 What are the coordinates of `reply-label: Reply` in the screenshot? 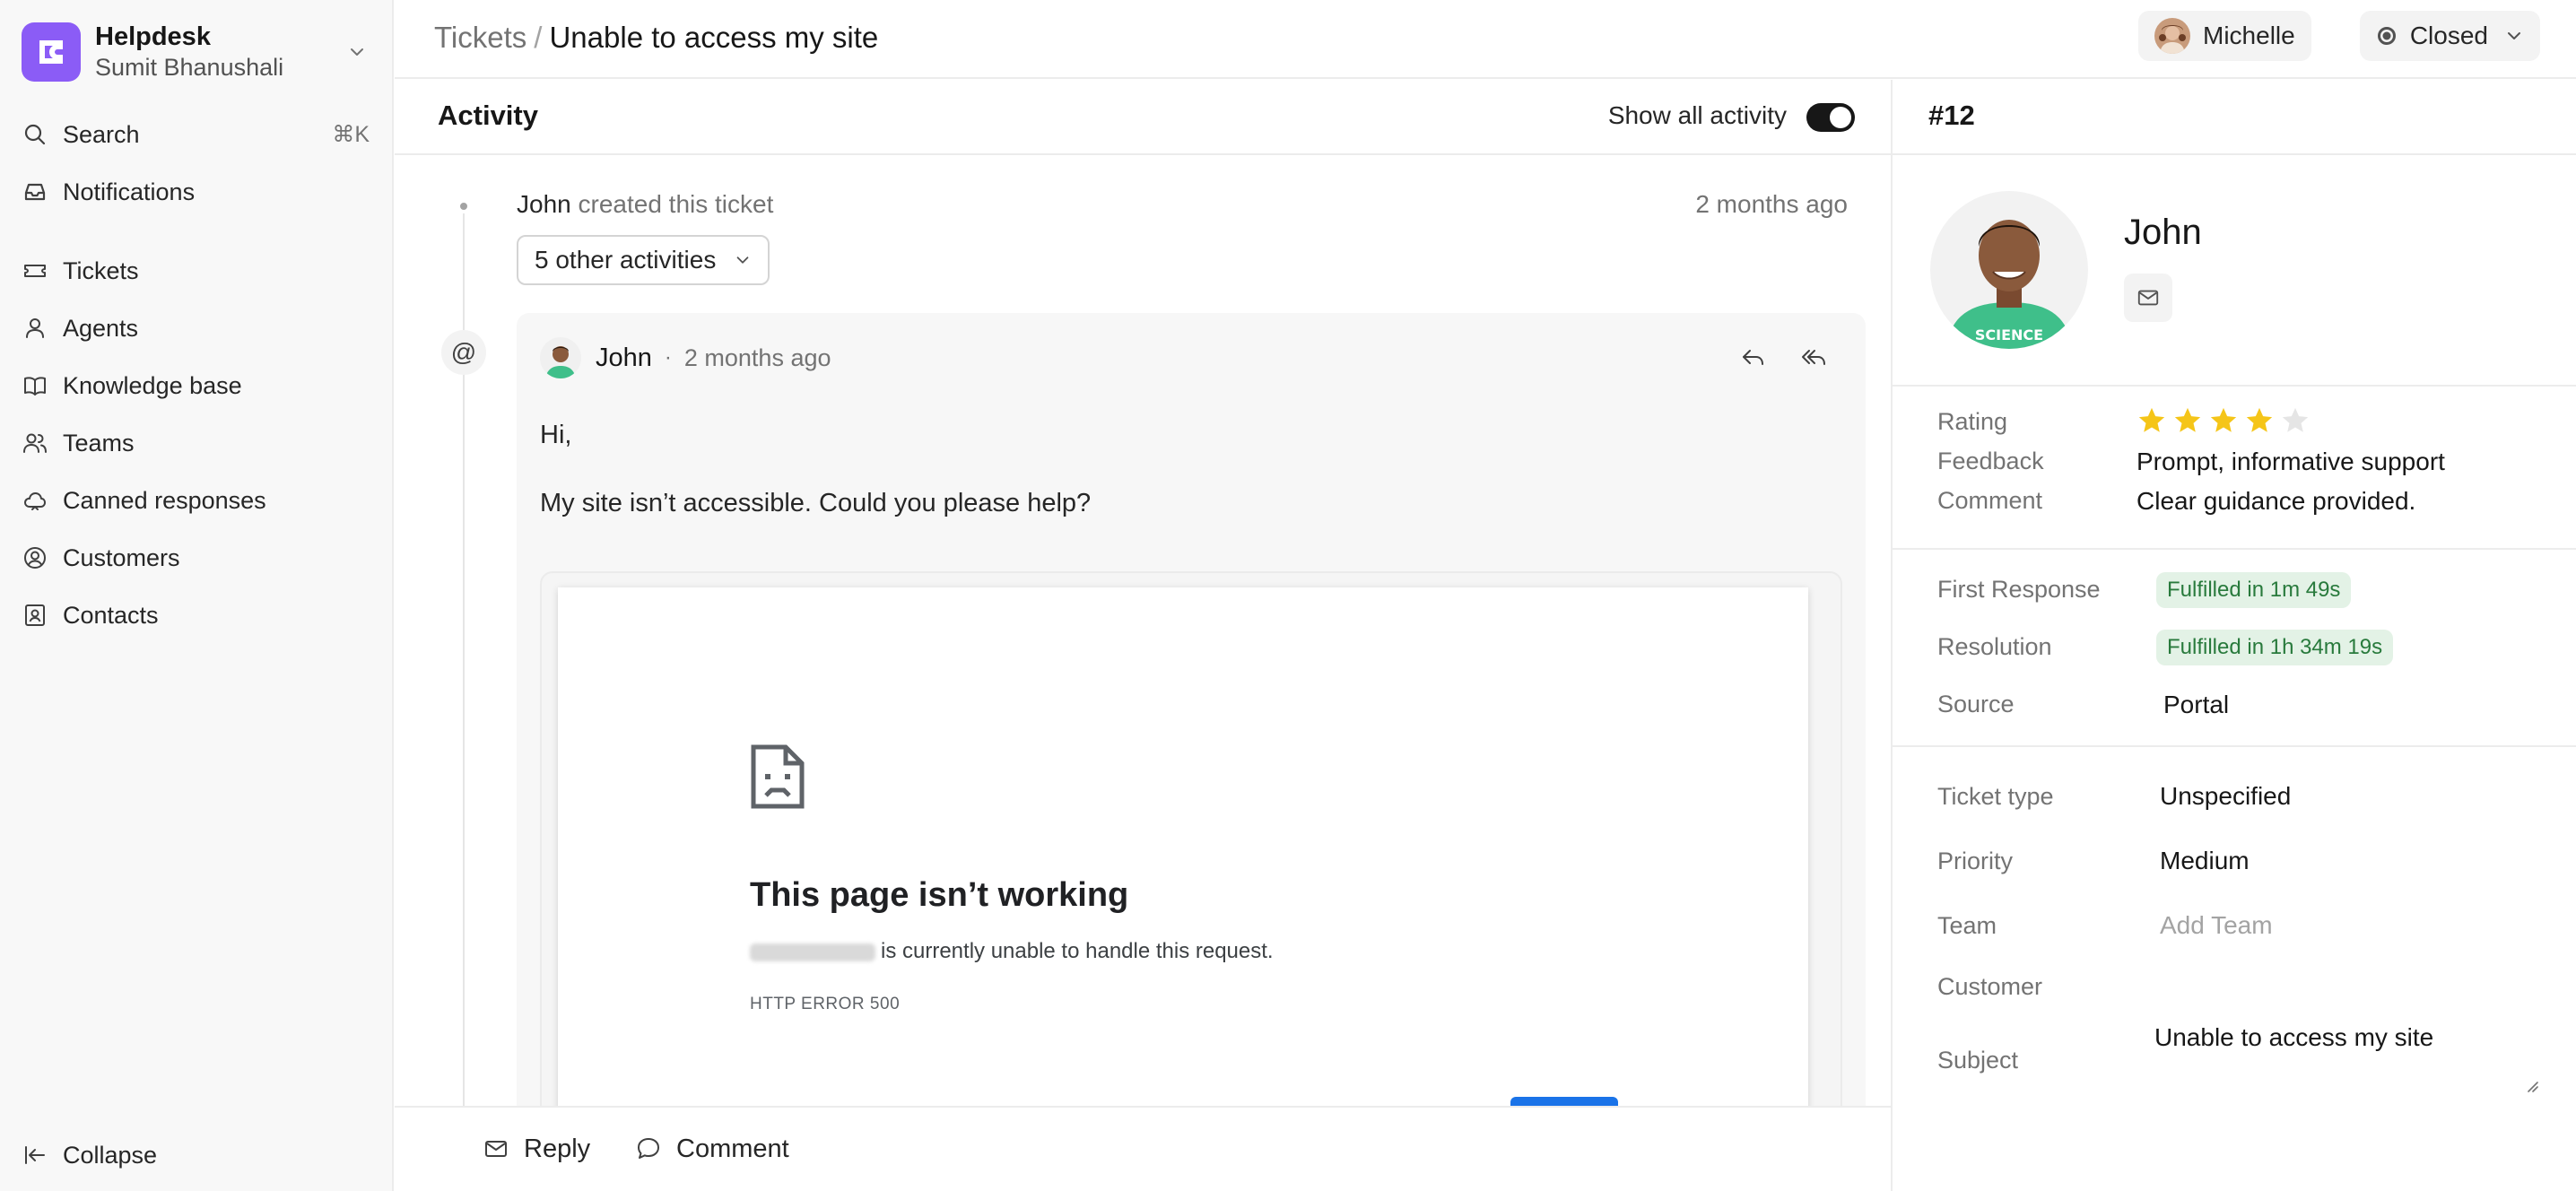 It's located at (557, 1148).